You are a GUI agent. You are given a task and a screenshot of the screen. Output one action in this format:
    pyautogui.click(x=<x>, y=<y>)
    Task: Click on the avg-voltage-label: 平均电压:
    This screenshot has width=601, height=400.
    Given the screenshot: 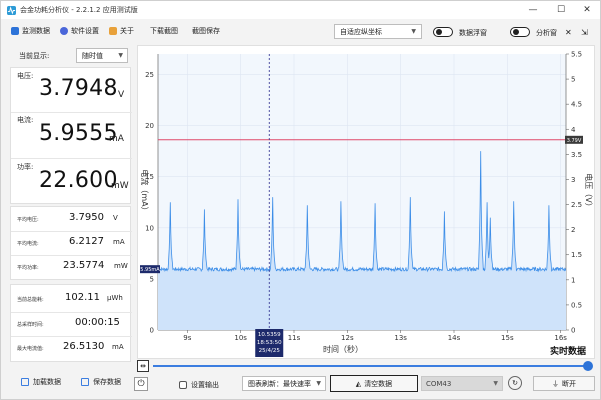 What is the action you would take?
    pyautogui.click(x=28, y=220)
    